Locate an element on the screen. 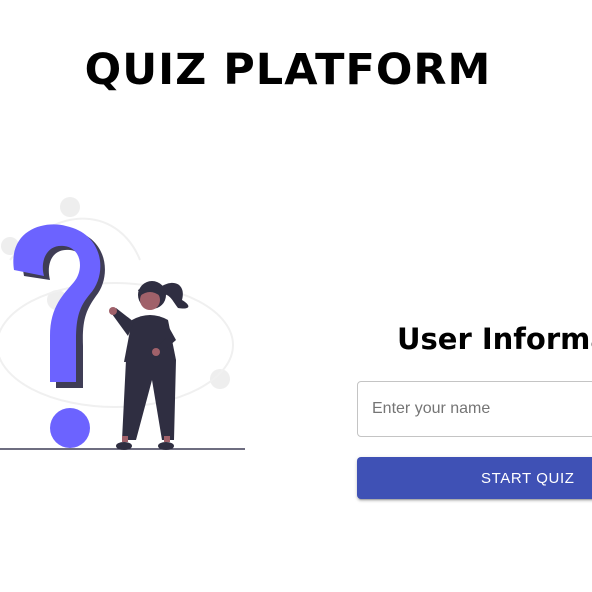  name-input is located at coordinates (474, 409).